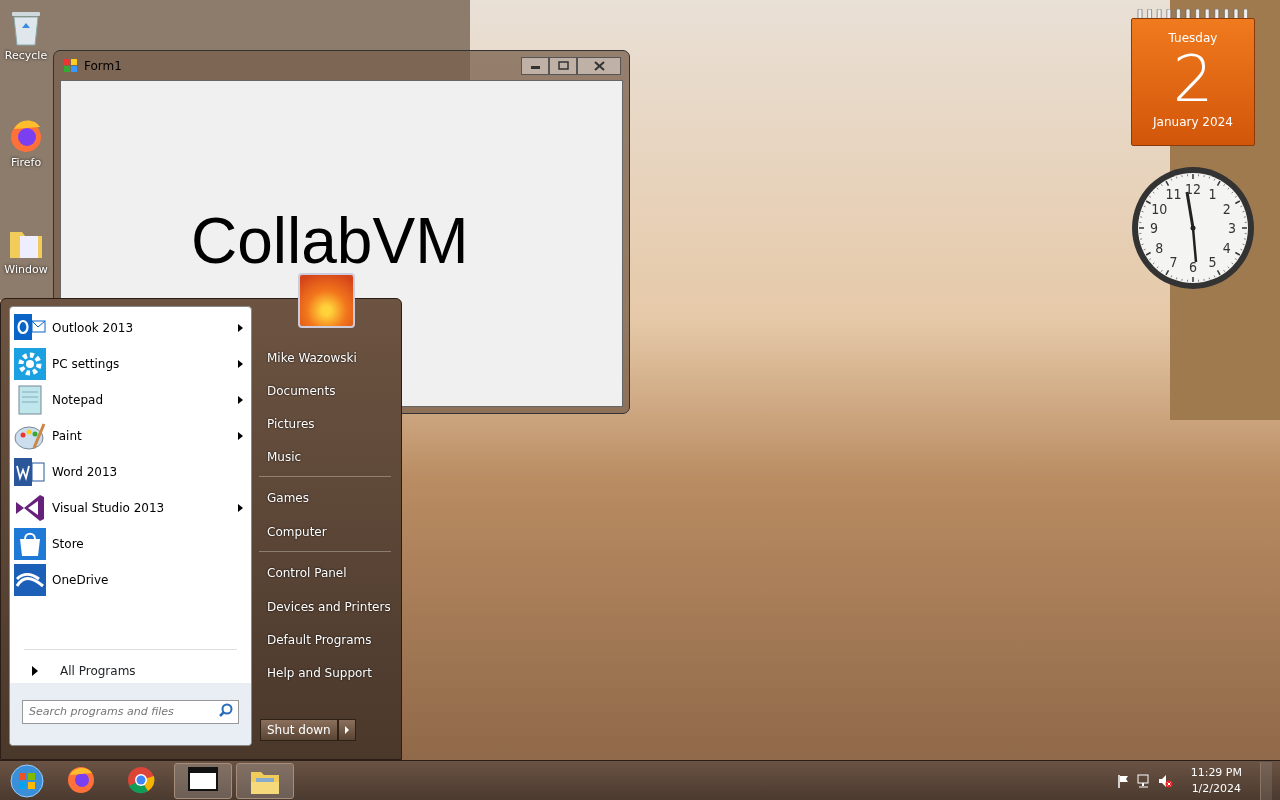 The width and height of the screenshot is (1280, 800). What do you see at coordinates (27, 780) in the screenshot?
I see `start-button` at bounding box center [27, 780].